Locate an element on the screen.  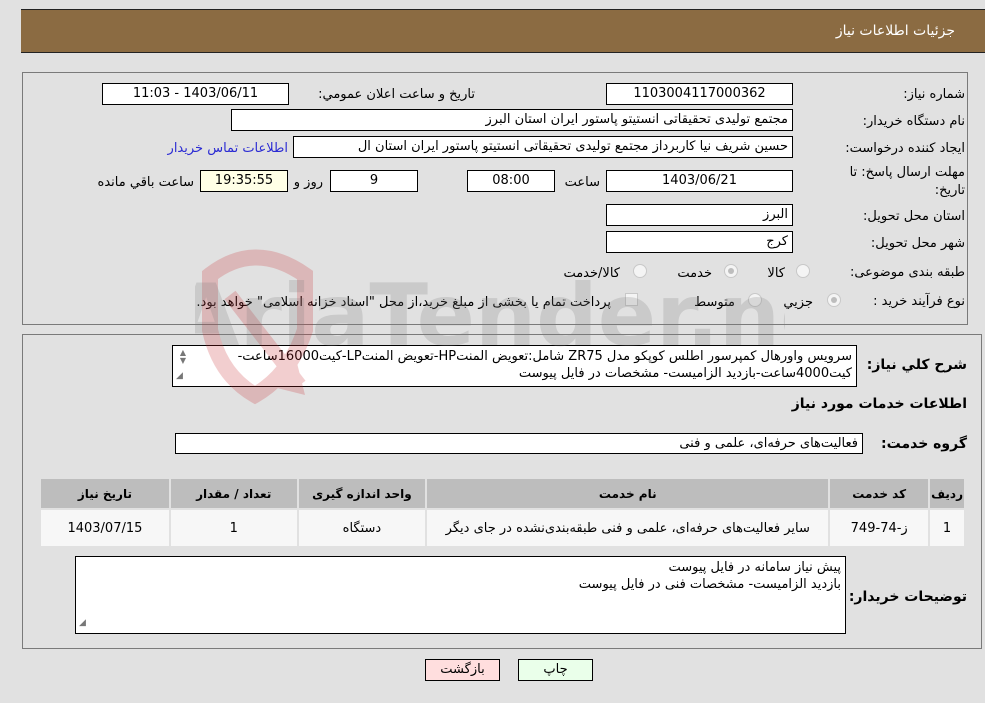
service-group-field: فعالیت‌های حرفه‌ای، علمی و فنی is located at coordinates (519, 443).